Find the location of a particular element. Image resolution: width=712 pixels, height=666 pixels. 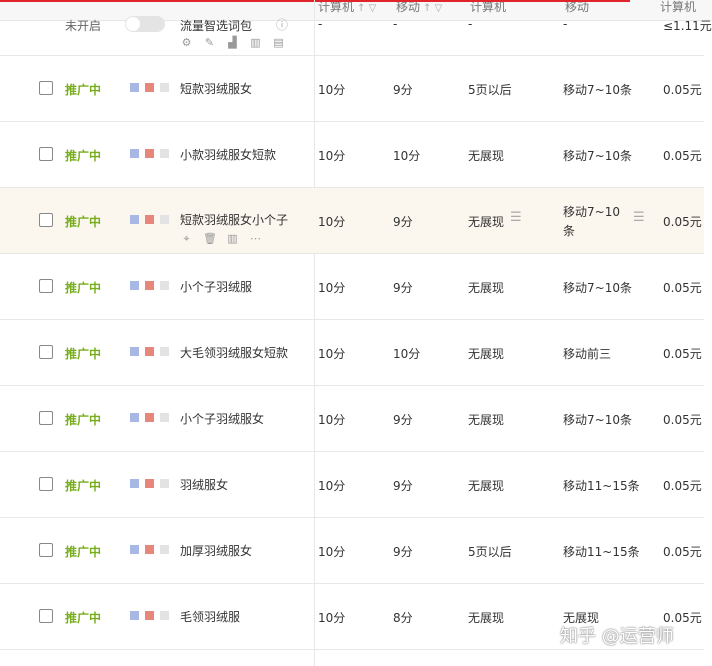

keyword-text: 小个子羽绒服 is located at coordinates (216, 287).